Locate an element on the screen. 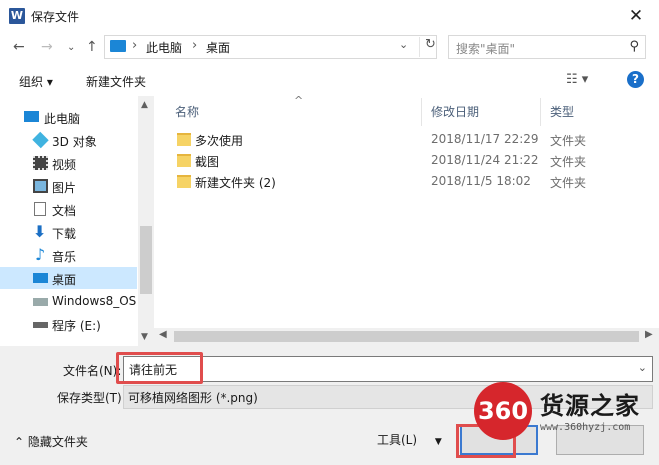  nav-item-this-pc: 此电脑 is located at coordinates (68, 117).